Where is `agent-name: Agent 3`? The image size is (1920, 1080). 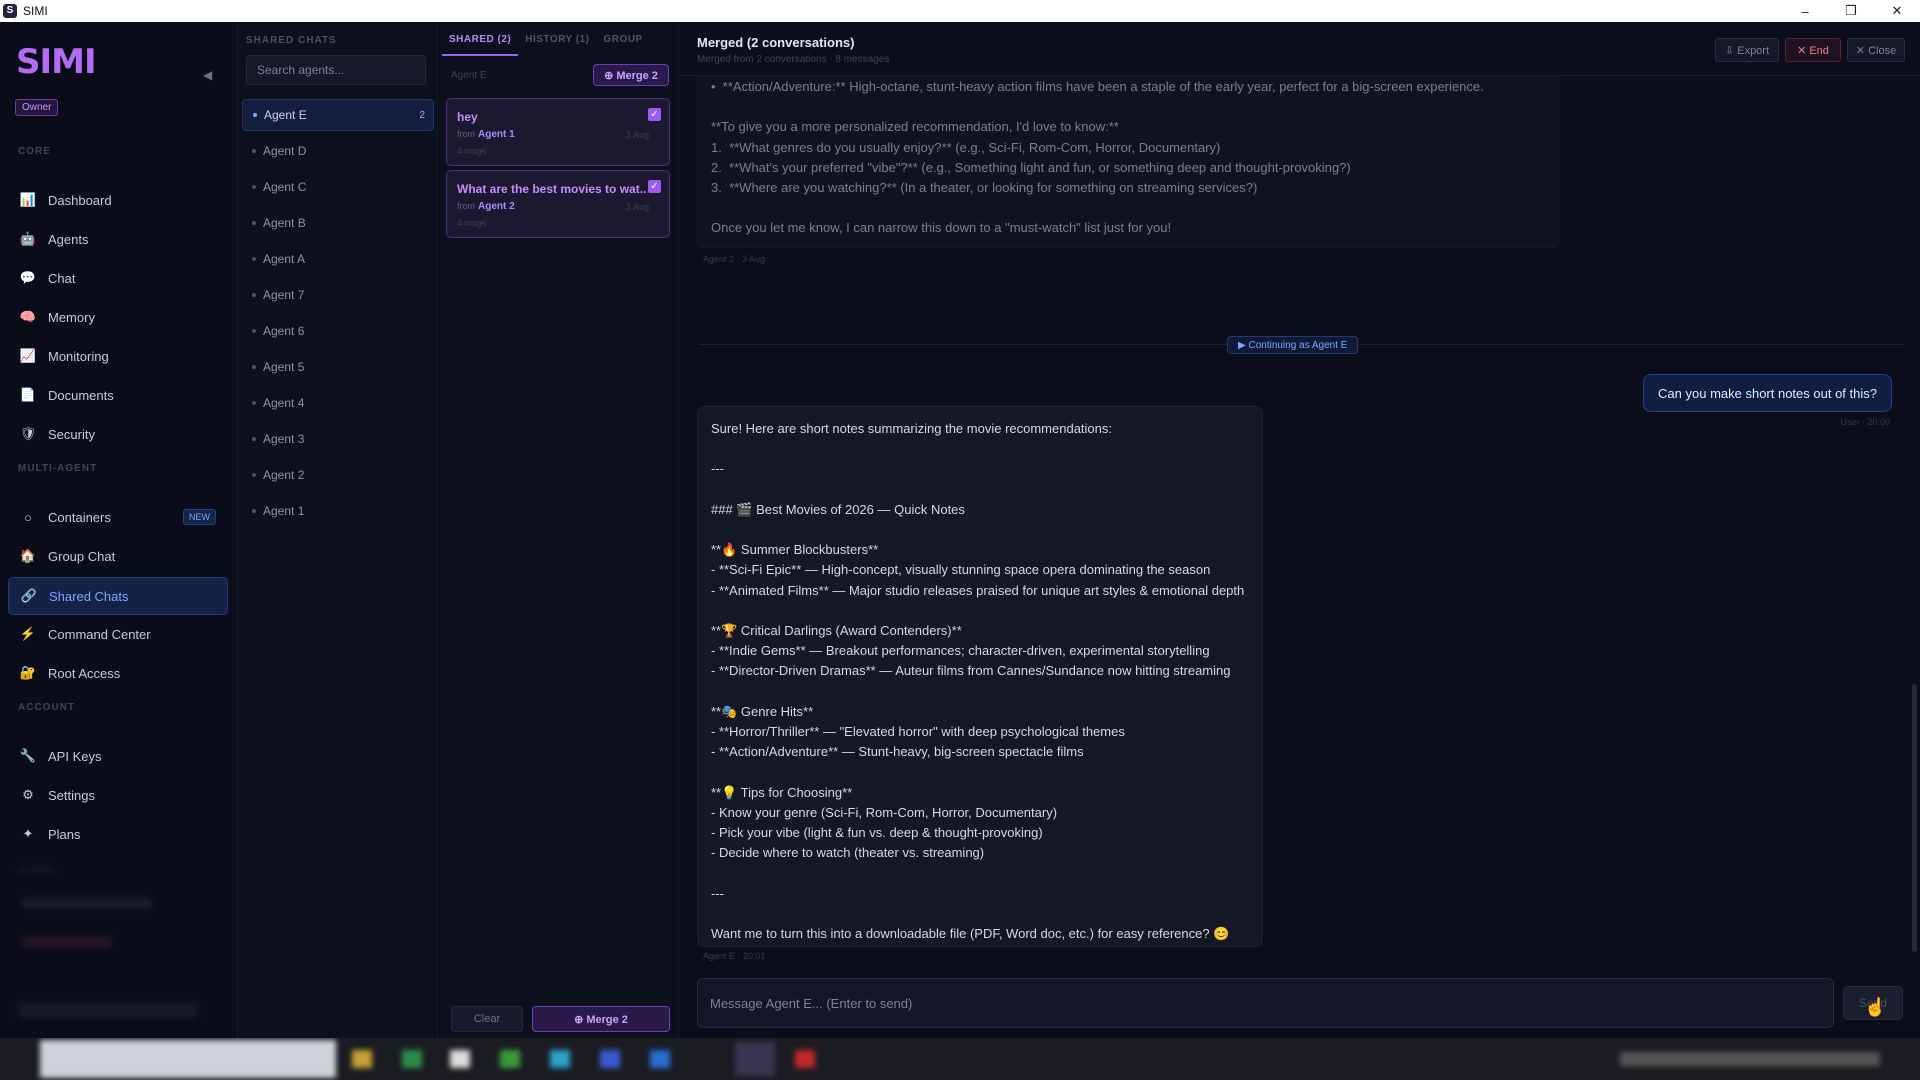 agent-name: Agent 3 is located at coordinates (284, 439).